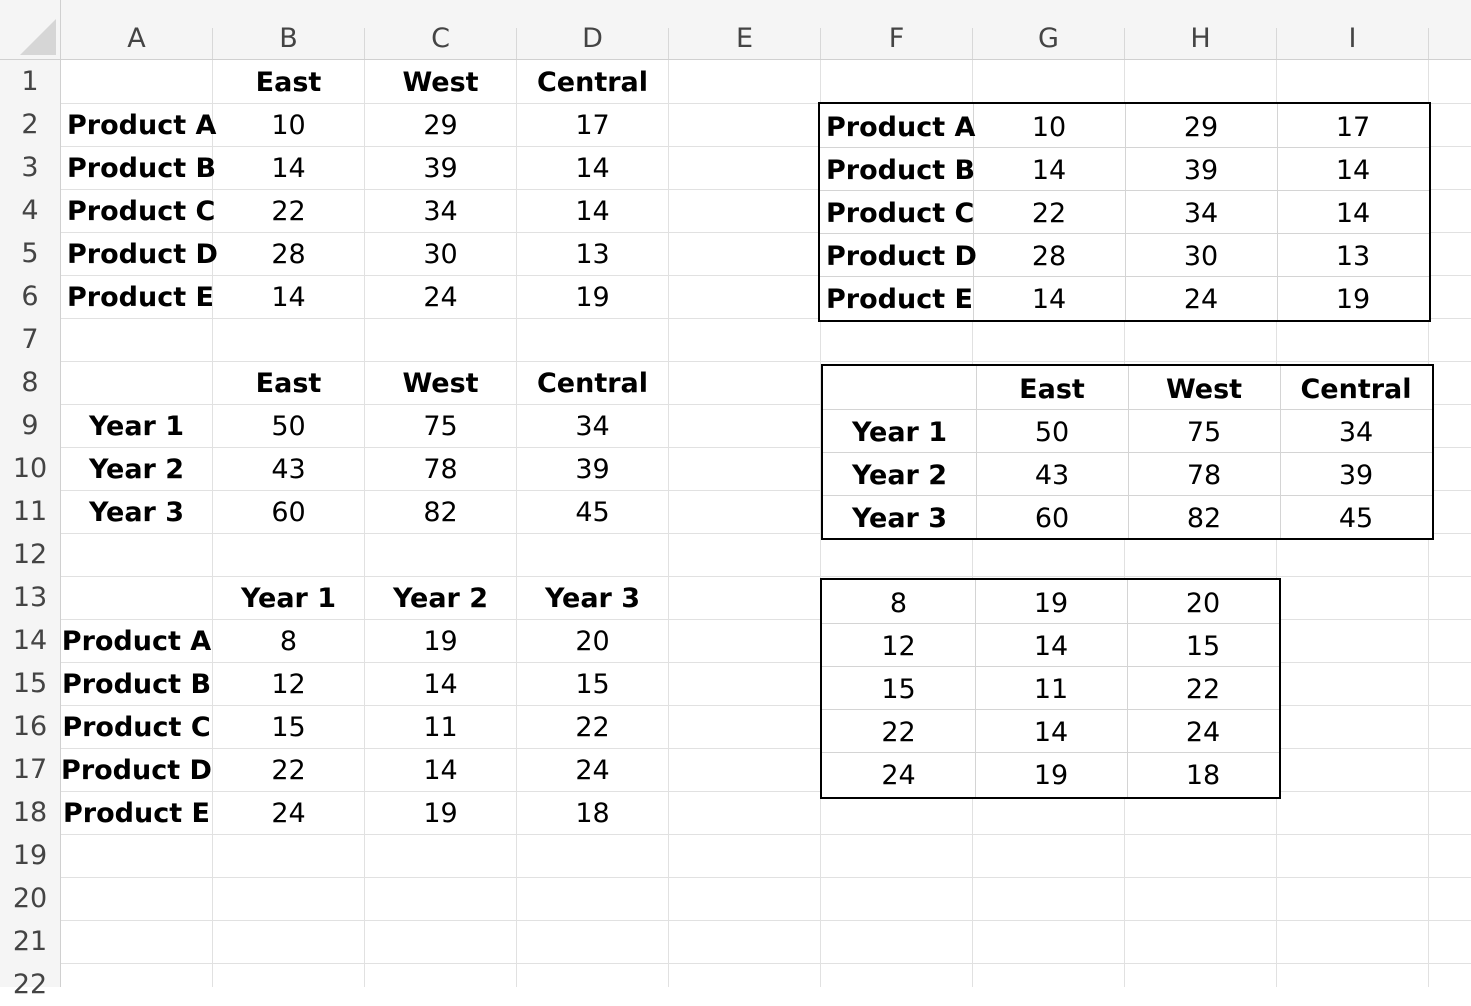 This screenshot has height=1006, width=1471. I want to click on cell-d15: 15, so click(592, 684).